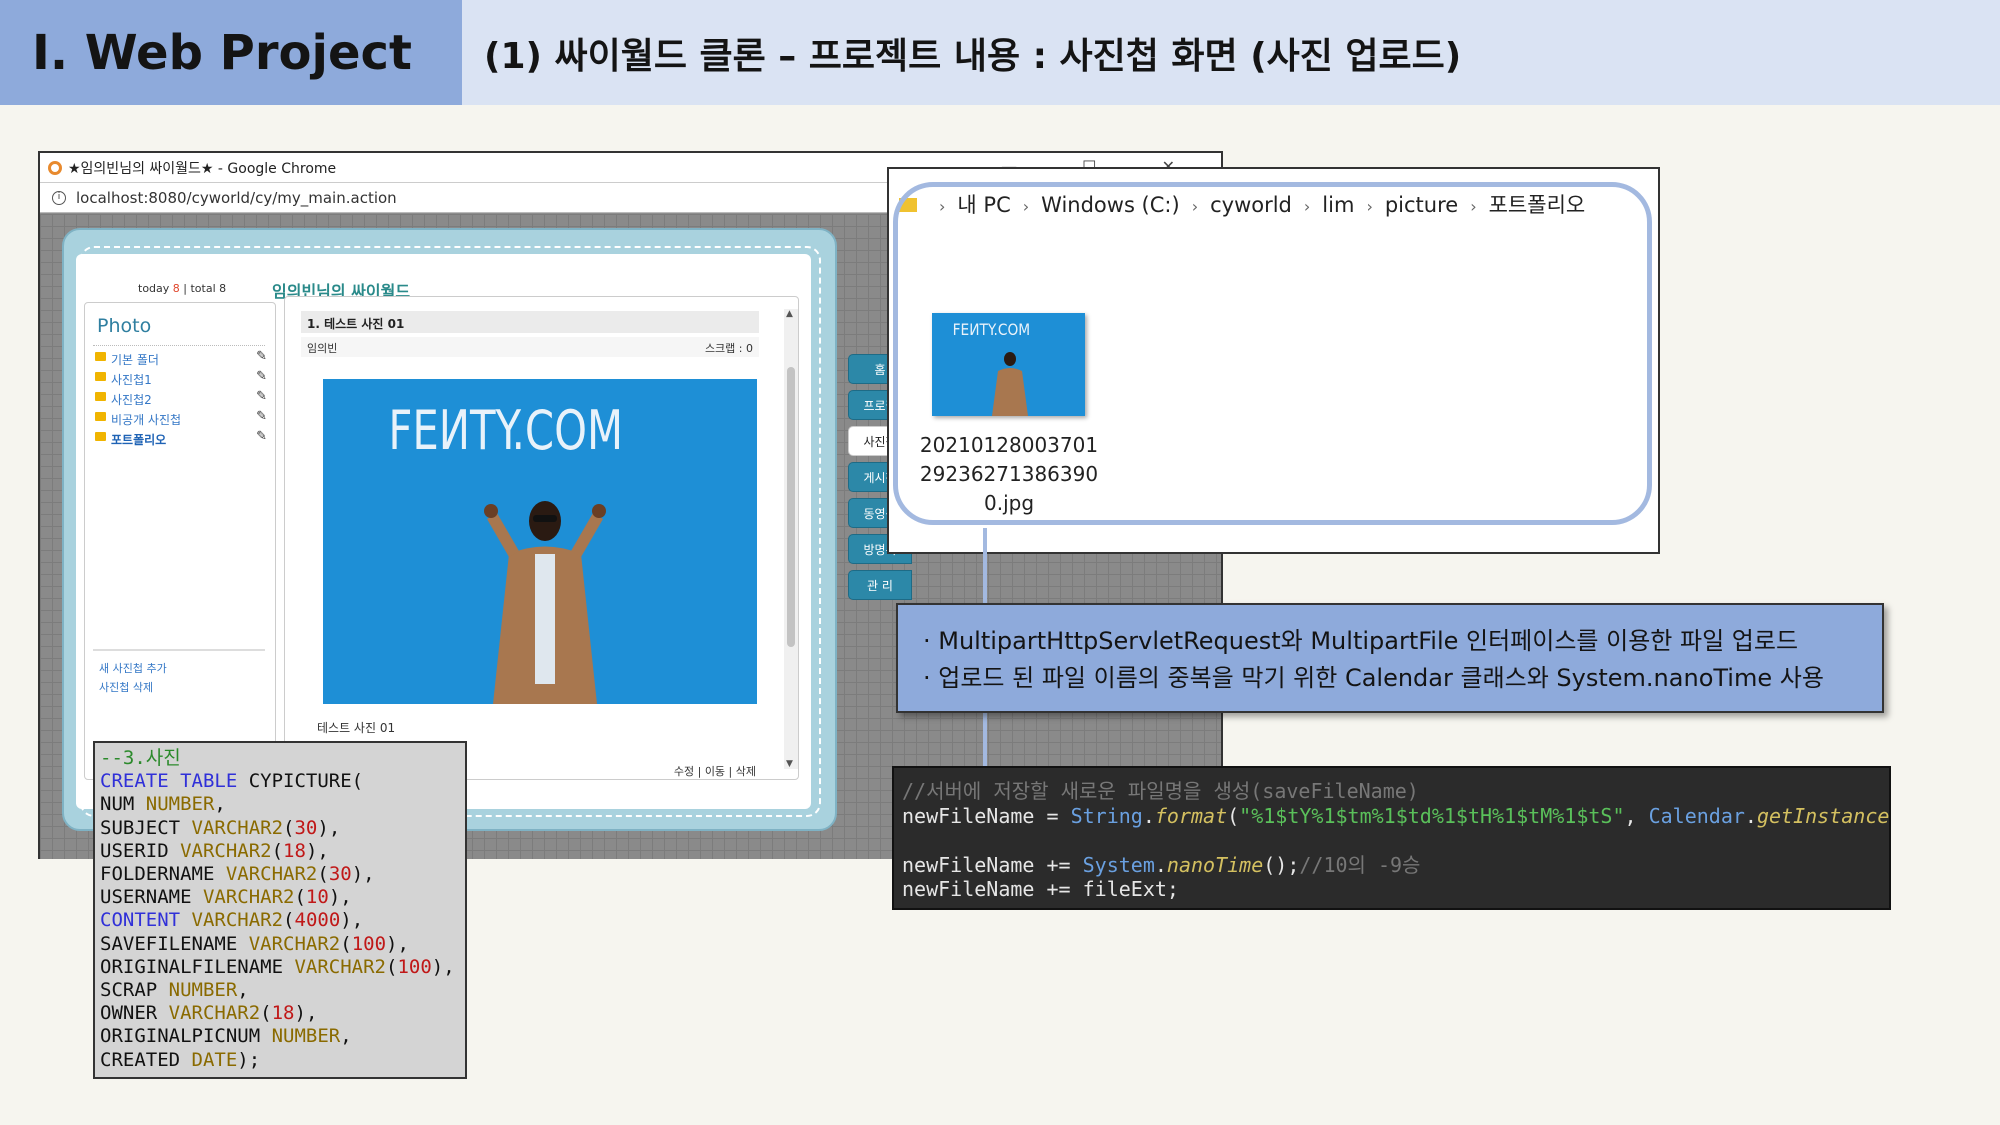 The image size is (2000, 1125). What do you see at coordinates (729, 348) in the screenshot?
I see `scrap-count: 스크랩 : 0` at bounding box center [729, 348].